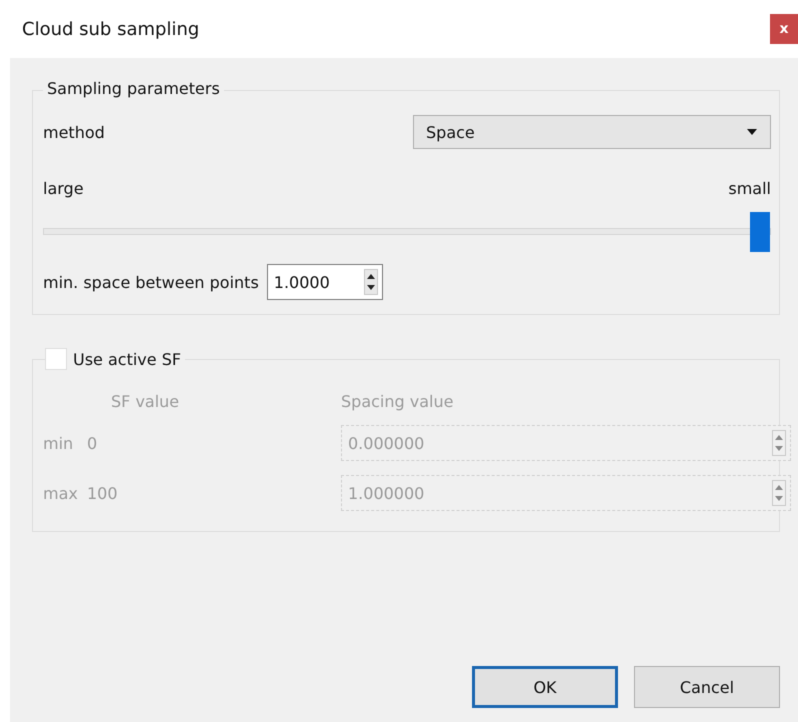  Describe the element at coordinates (592, 132) in the screenshot. I see `method-dropdown: Space` at that location.